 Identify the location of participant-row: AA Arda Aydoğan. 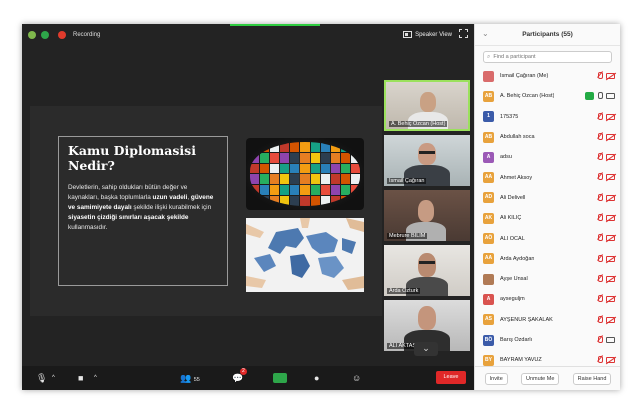
(547, 259).